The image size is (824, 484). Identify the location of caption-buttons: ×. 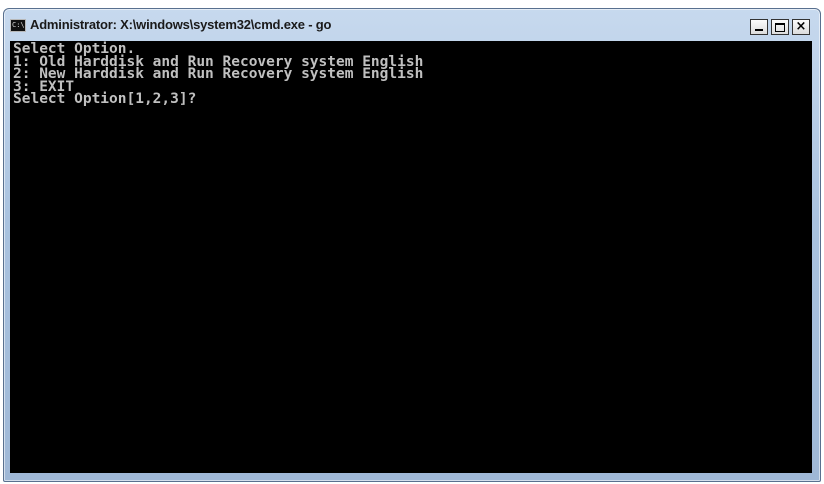
(780, 27).